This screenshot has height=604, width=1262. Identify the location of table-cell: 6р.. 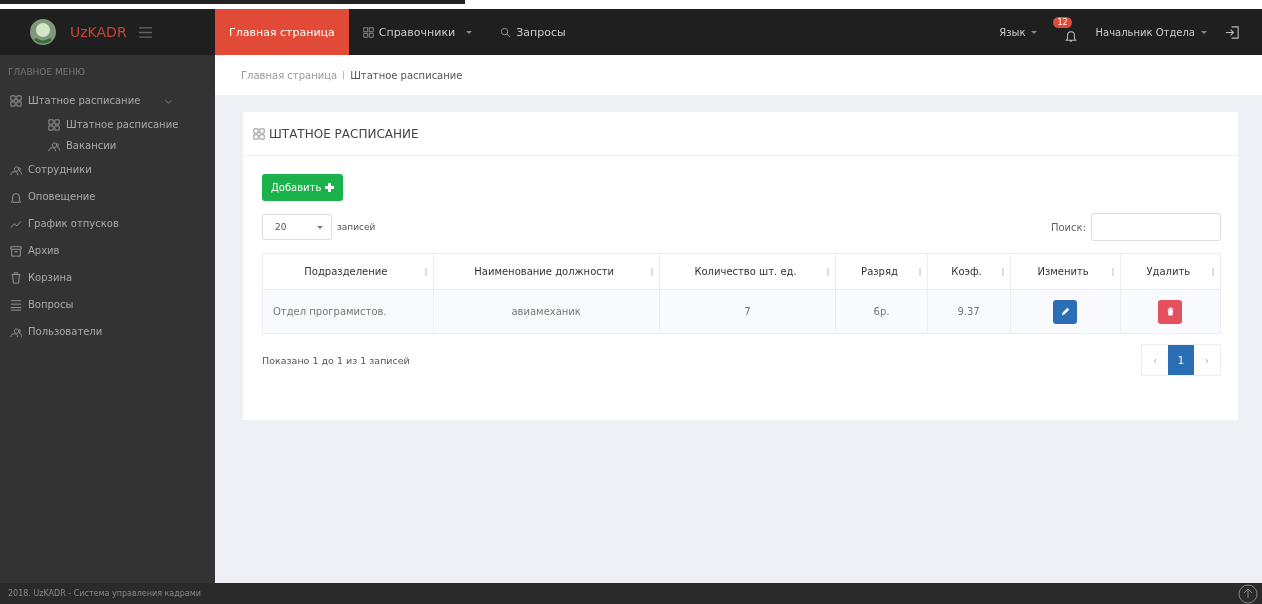
(881, 311).